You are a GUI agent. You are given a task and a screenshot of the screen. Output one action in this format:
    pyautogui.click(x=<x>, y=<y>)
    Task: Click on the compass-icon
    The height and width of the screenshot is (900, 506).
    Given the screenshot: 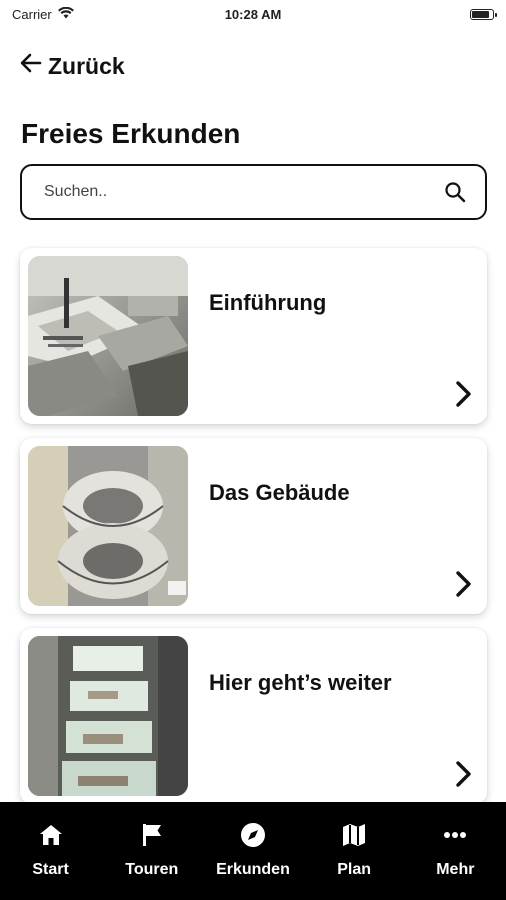 What is the action you would take?
    pyautogui.click(x=253, y=835)
    